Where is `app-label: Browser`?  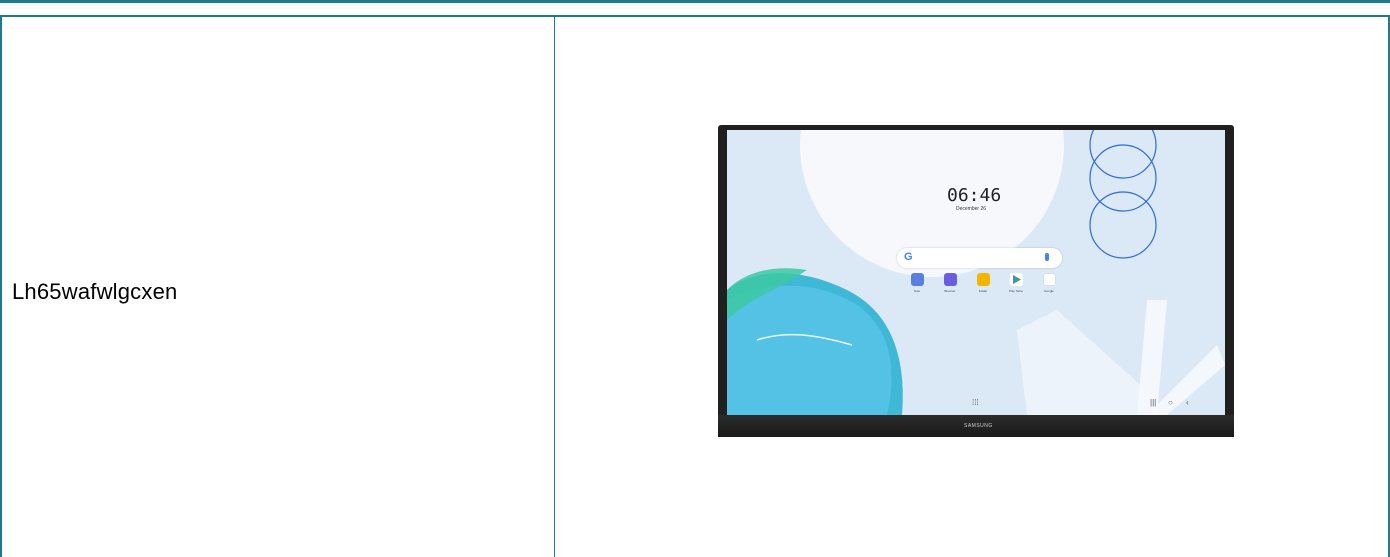 app-label: Browser is located at coordinates (950, 291).